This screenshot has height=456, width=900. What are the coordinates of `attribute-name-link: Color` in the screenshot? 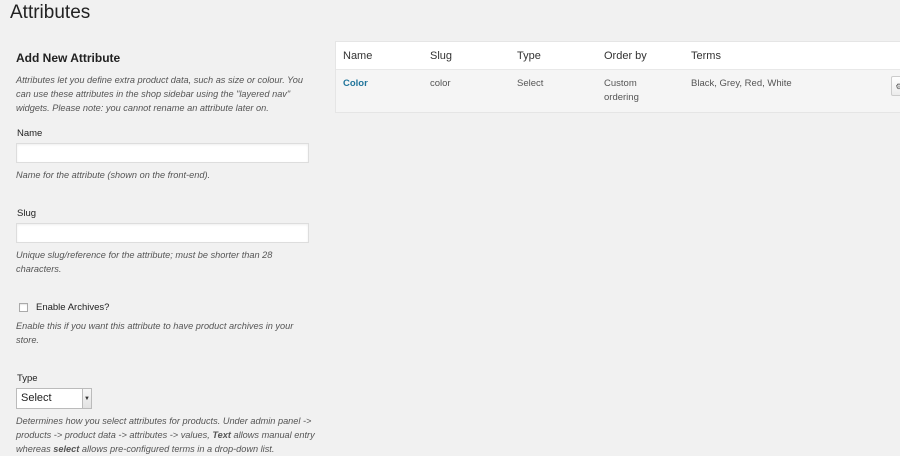 It's located at (379, 90).